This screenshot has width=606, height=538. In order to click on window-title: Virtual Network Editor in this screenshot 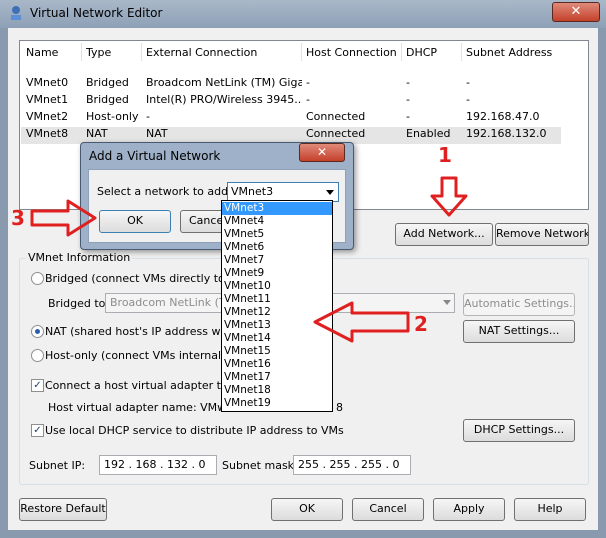, I will do `click(96, 13)`.